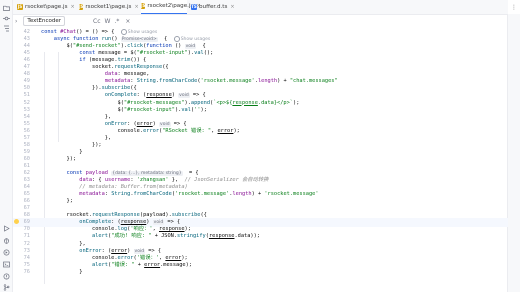 Image resolution: width=520 pixels, height=292 pixels. Describe the element at coordinates (108, 21) in the screenshot. I see `whole-words-button: W` at that location.